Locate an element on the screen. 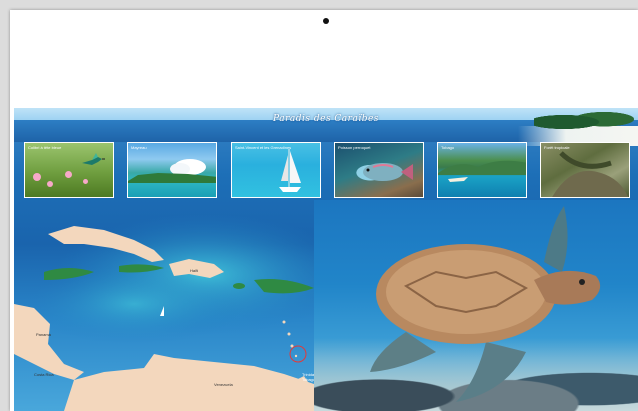 This screenshot has width=638, height=411. thumb-sailboat: Saint-Vincent et les Grenadines is located at coordinates (276, 170).